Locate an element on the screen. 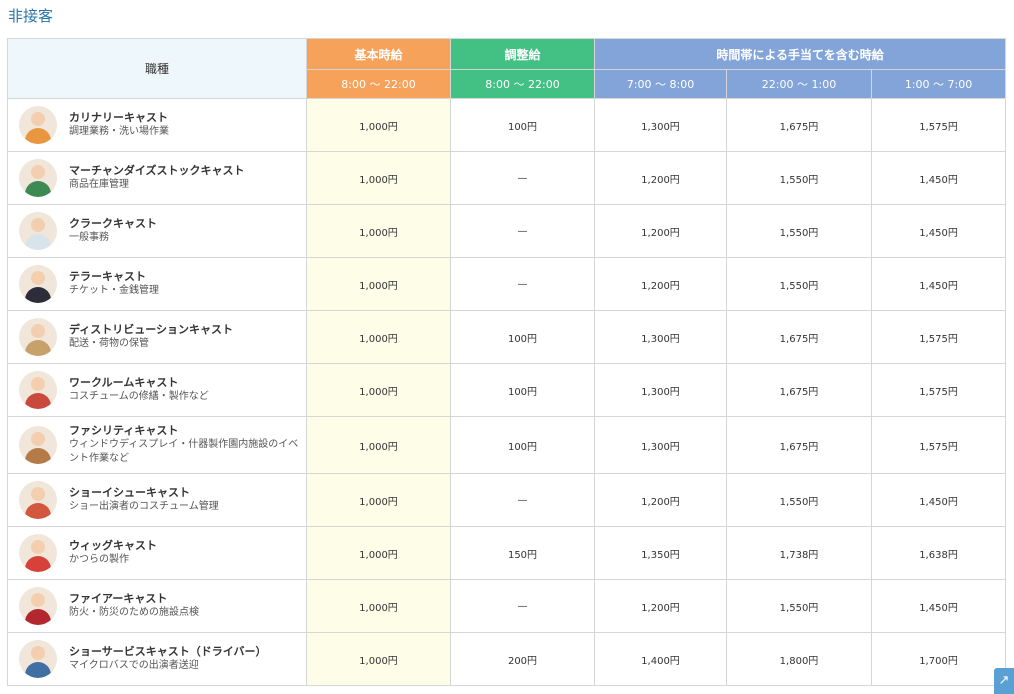 The width and height of the screenshot is (1014, 694). sub-header-base: 8:00 〜 22:00 is located at coordinates (378, 84).